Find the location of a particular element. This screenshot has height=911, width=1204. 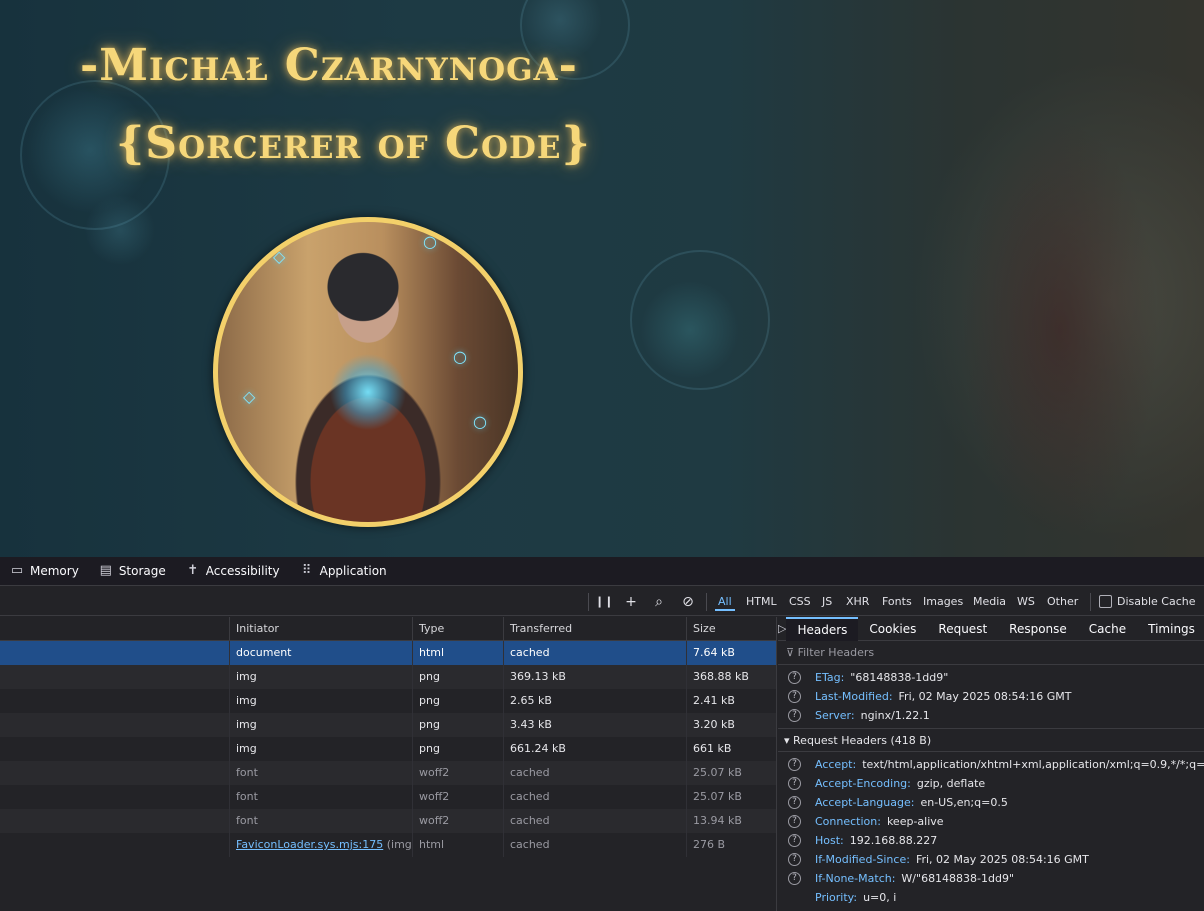

toolbar-divider is located at coordinates (706, 602).